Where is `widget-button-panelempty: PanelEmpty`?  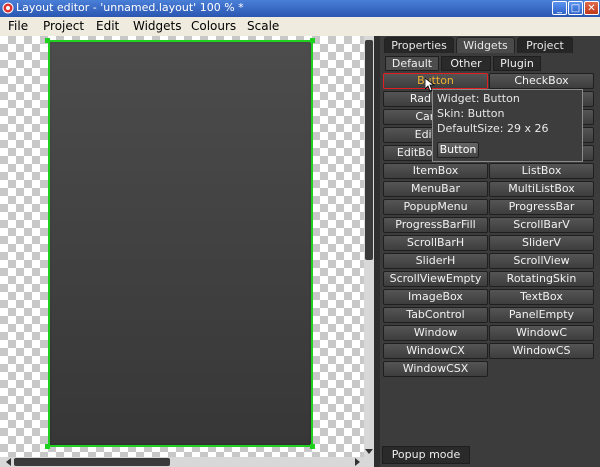 widget-button-panelempty: PanelEmpty is located at coordinates (541, 315).